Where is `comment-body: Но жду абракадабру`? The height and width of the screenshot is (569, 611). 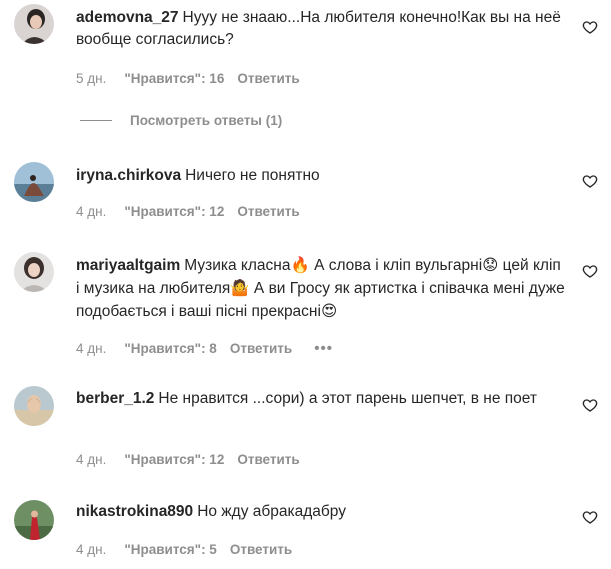
comment-body: Но жду абракадабру is located at coordinates (271, 511).